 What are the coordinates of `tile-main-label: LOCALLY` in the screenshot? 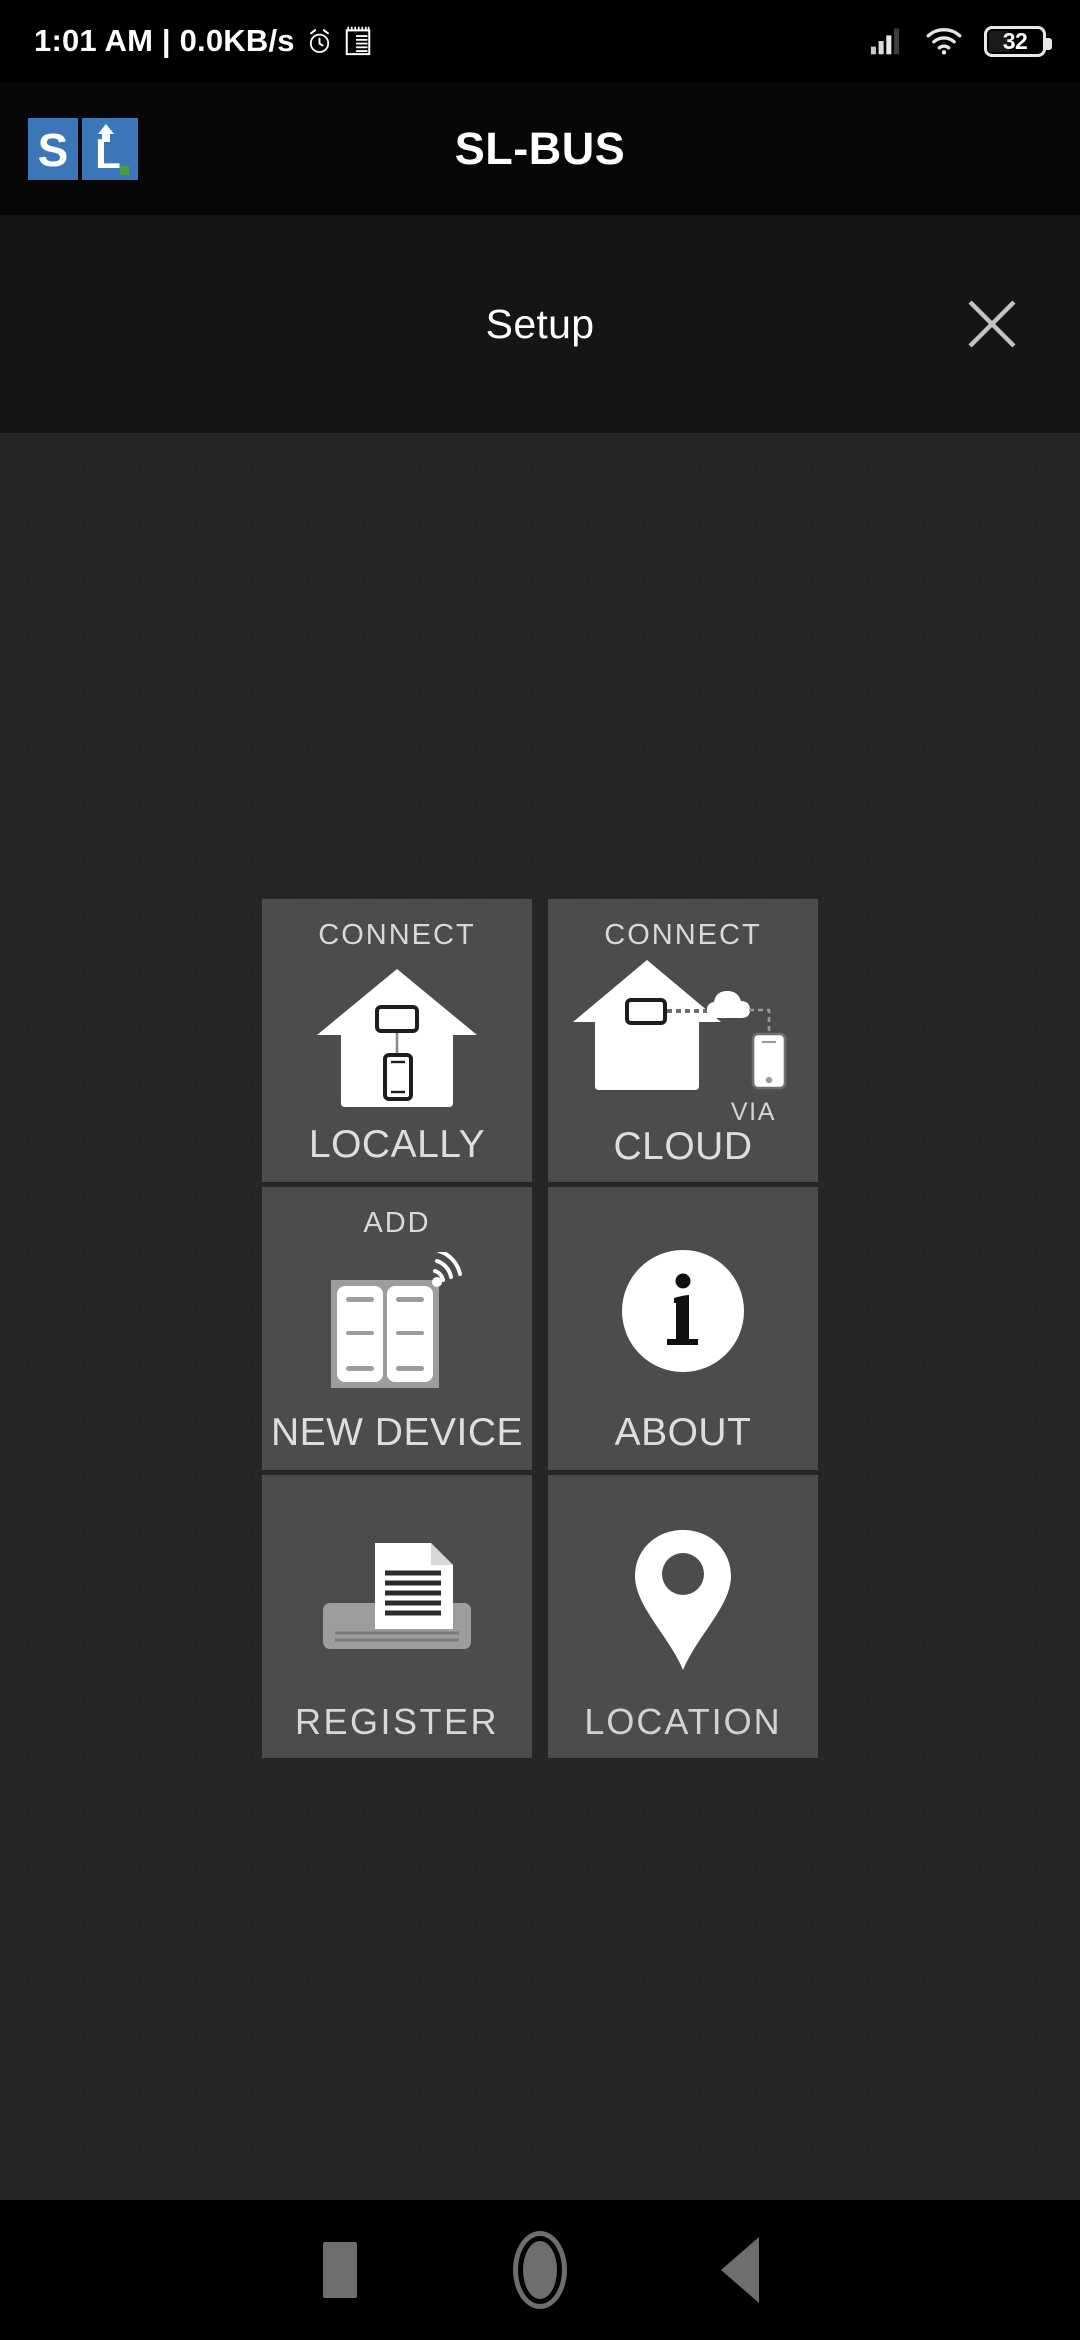 It's located at (397, 1144).